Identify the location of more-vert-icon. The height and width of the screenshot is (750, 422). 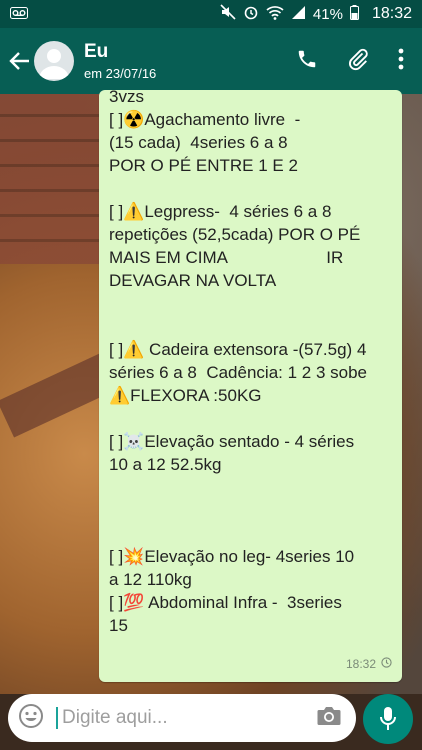
(401, 61).